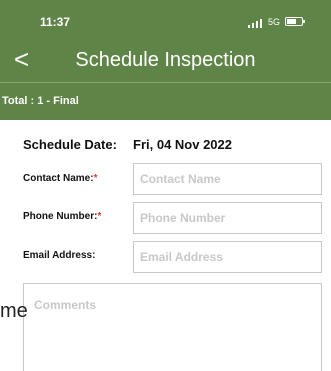 The image size is (331, 371). What do you see at coordinates (165, 18) in the screenshot?
I see `status-bar: 11:37 5G` at bounding box center [165, 18].